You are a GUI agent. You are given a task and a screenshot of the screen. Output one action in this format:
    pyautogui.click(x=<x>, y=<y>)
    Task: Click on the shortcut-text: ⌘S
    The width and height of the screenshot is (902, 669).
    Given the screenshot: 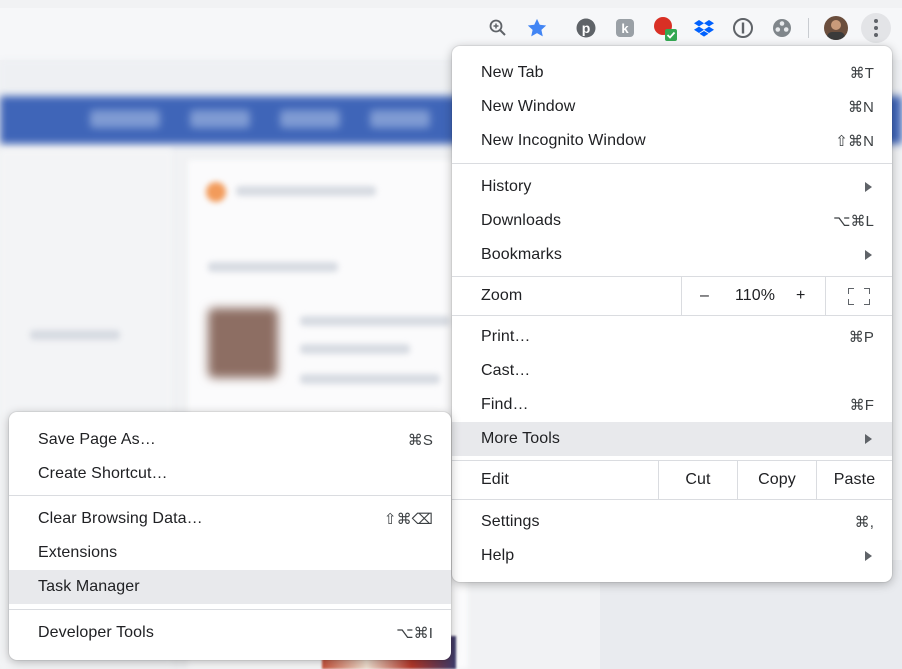 What is the action you would take?
    pyautogui.click(x=420, y=440)
    